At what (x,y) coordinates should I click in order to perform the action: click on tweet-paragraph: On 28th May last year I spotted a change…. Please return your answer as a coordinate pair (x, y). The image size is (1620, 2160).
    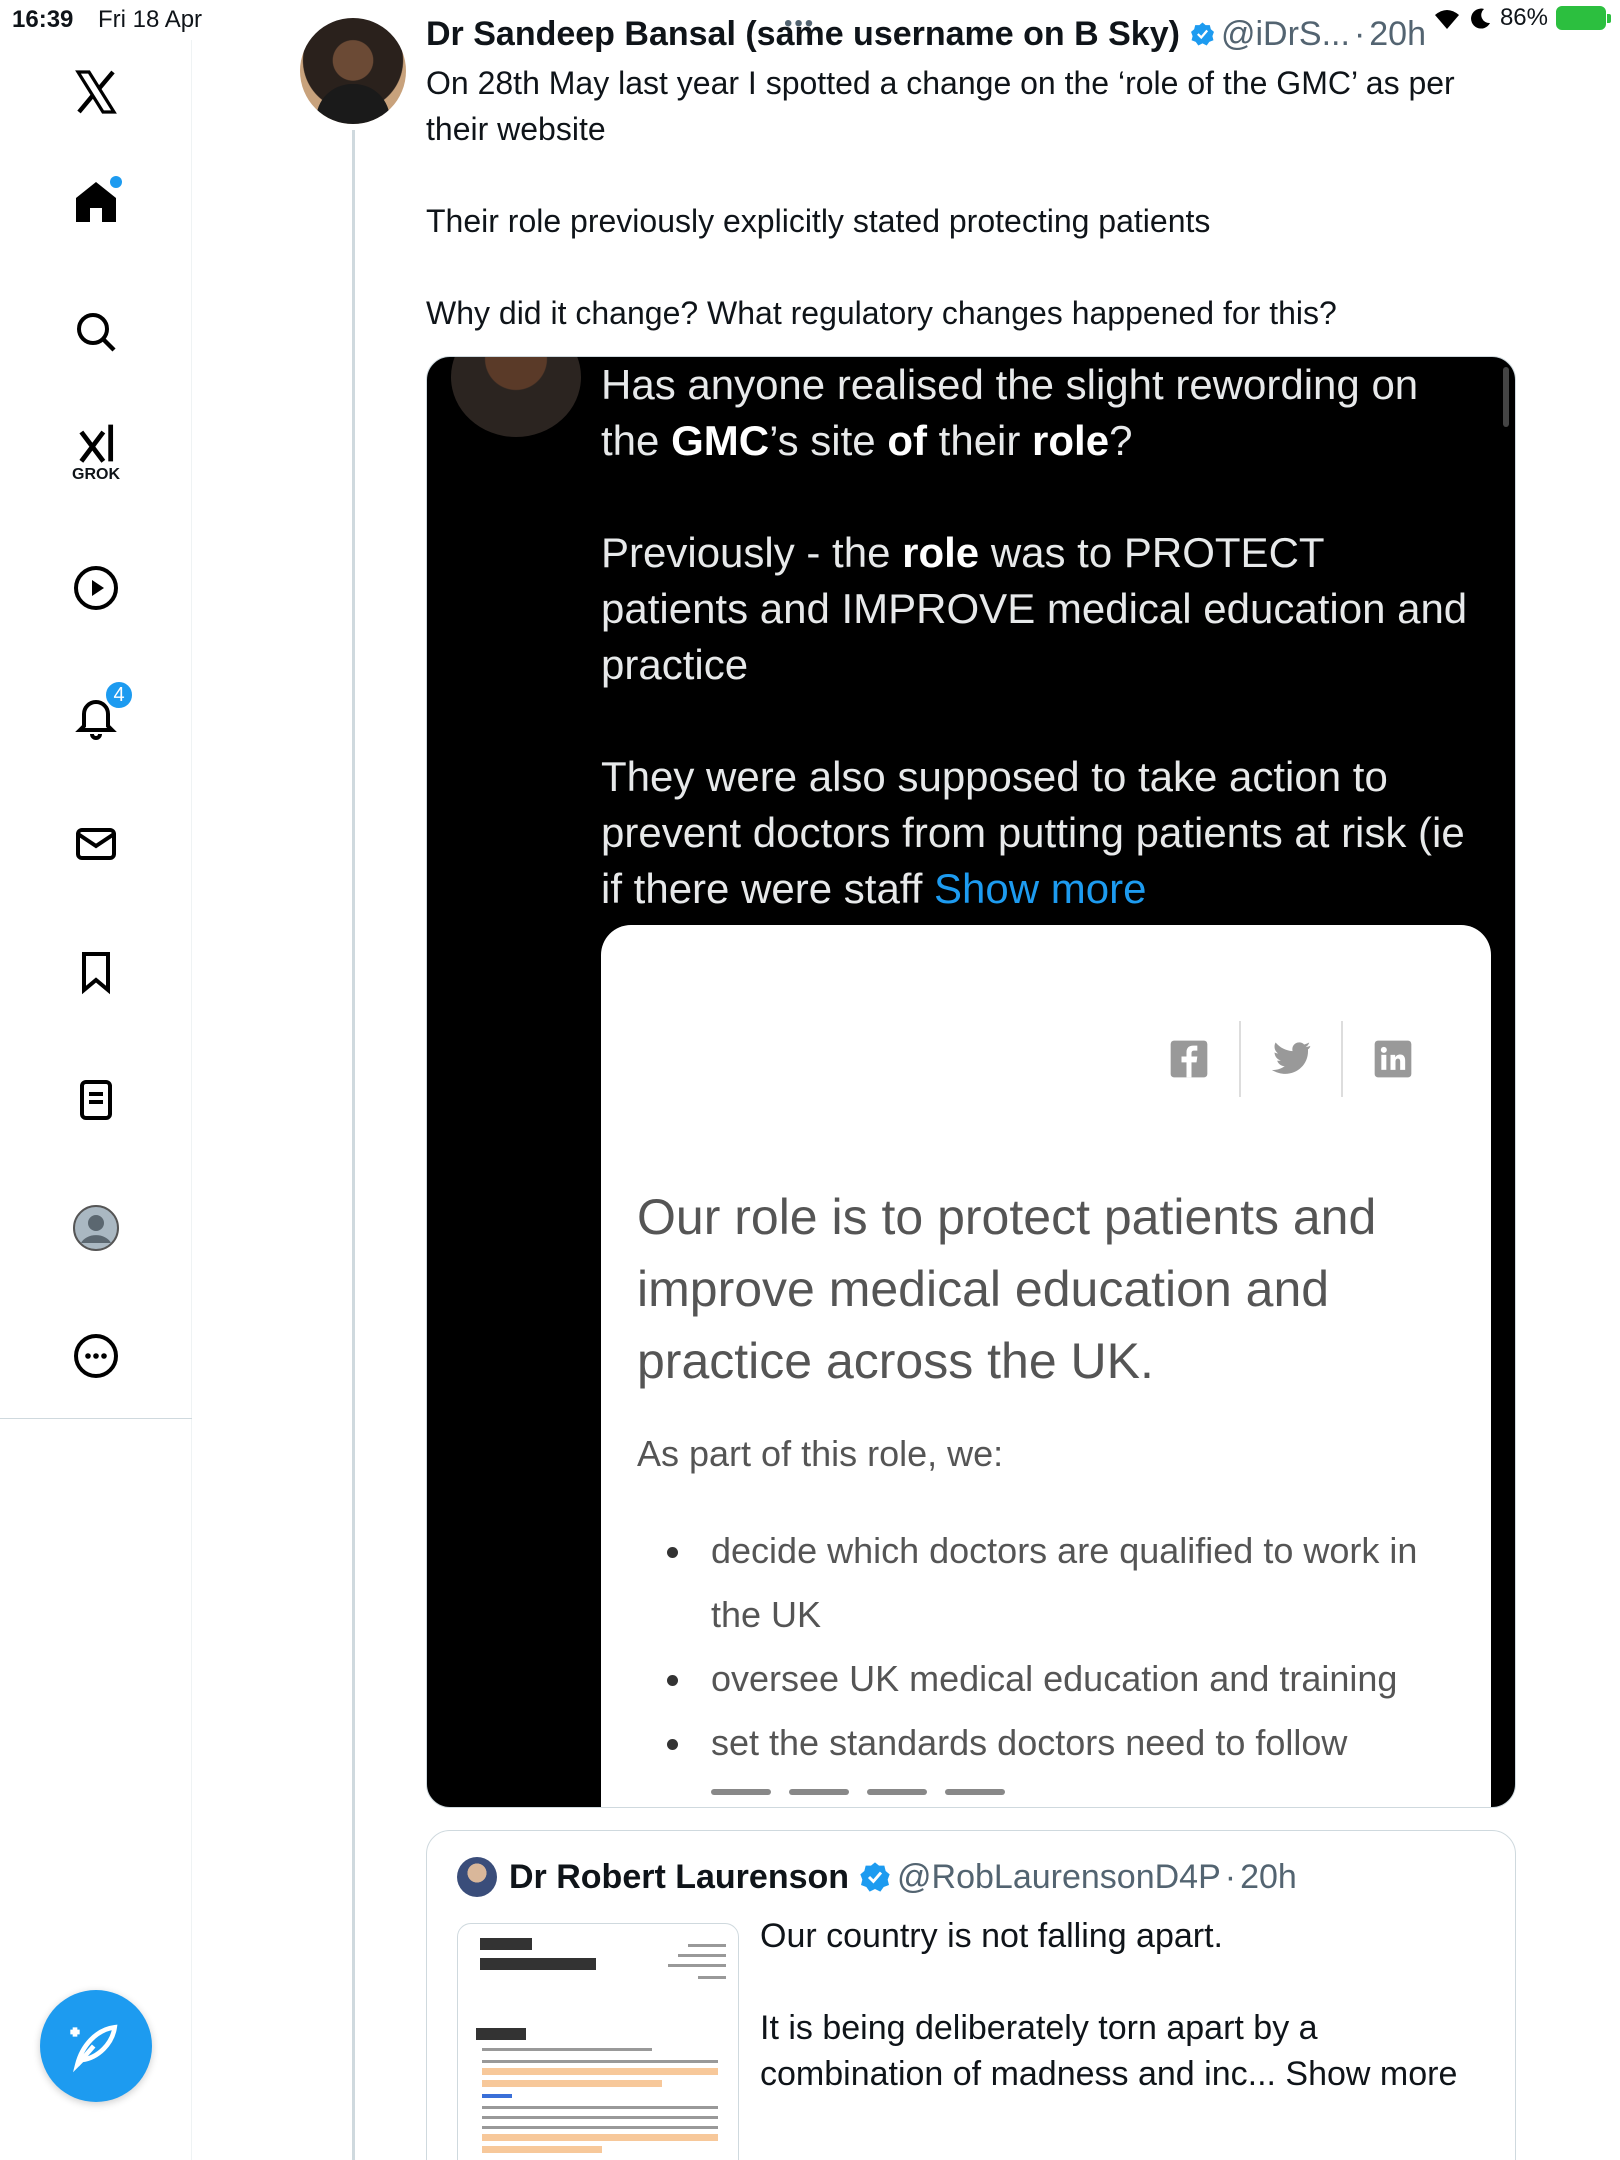
    Looking at the image, I should click on (940, 106).